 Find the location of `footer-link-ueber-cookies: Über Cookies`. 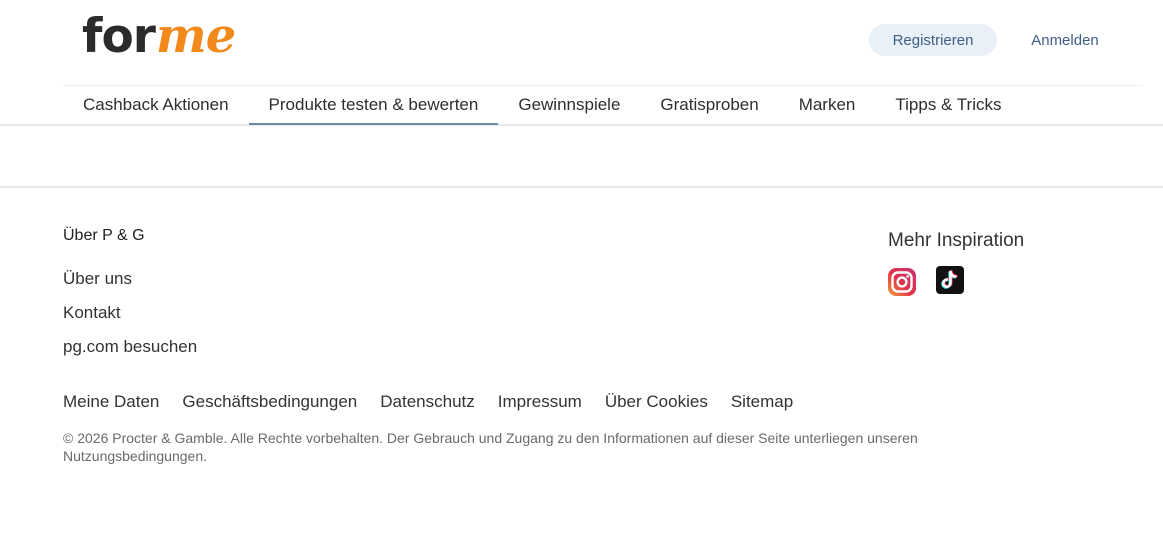

footer-link-ueber-cookies: Über Cookies is located at coordinates (656, 402).